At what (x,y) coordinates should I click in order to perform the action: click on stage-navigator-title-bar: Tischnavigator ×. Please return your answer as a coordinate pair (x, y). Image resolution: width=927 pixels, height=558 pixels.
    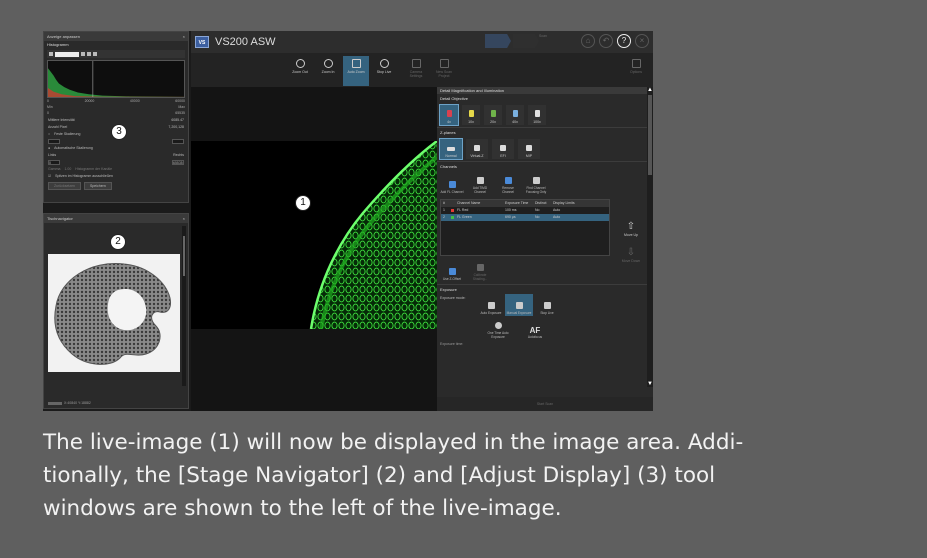
    Looking at the image, I should click on (116, 218).